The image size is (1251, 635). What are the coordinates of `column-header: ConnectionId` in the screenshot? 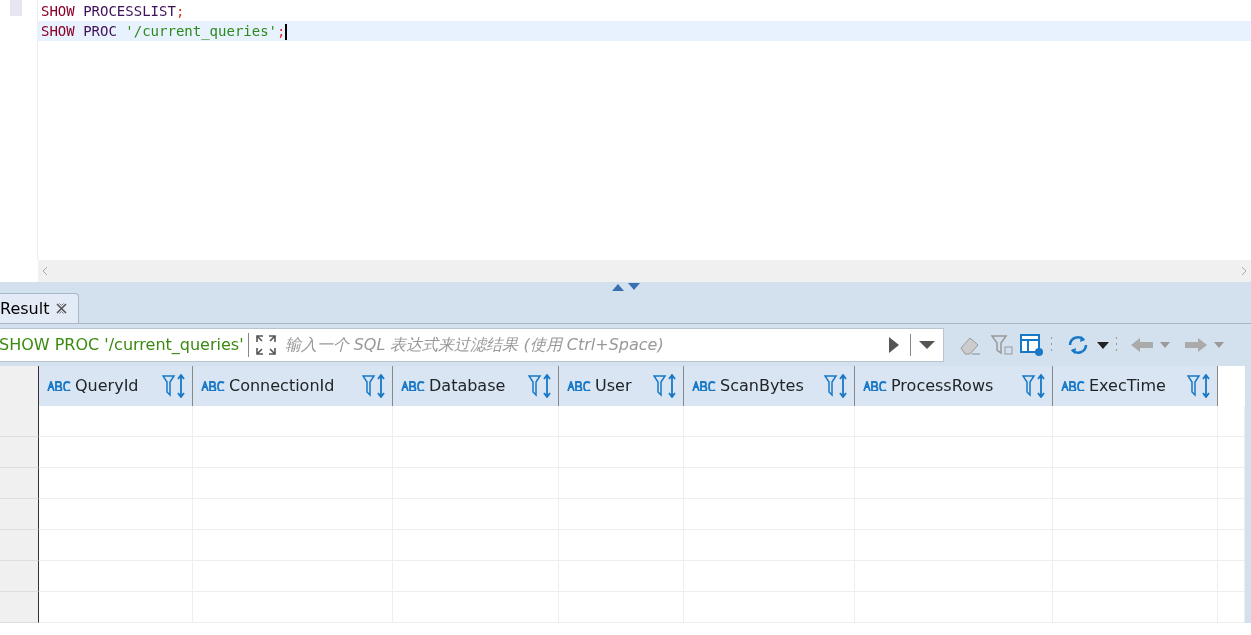 It's located at (293, 386).